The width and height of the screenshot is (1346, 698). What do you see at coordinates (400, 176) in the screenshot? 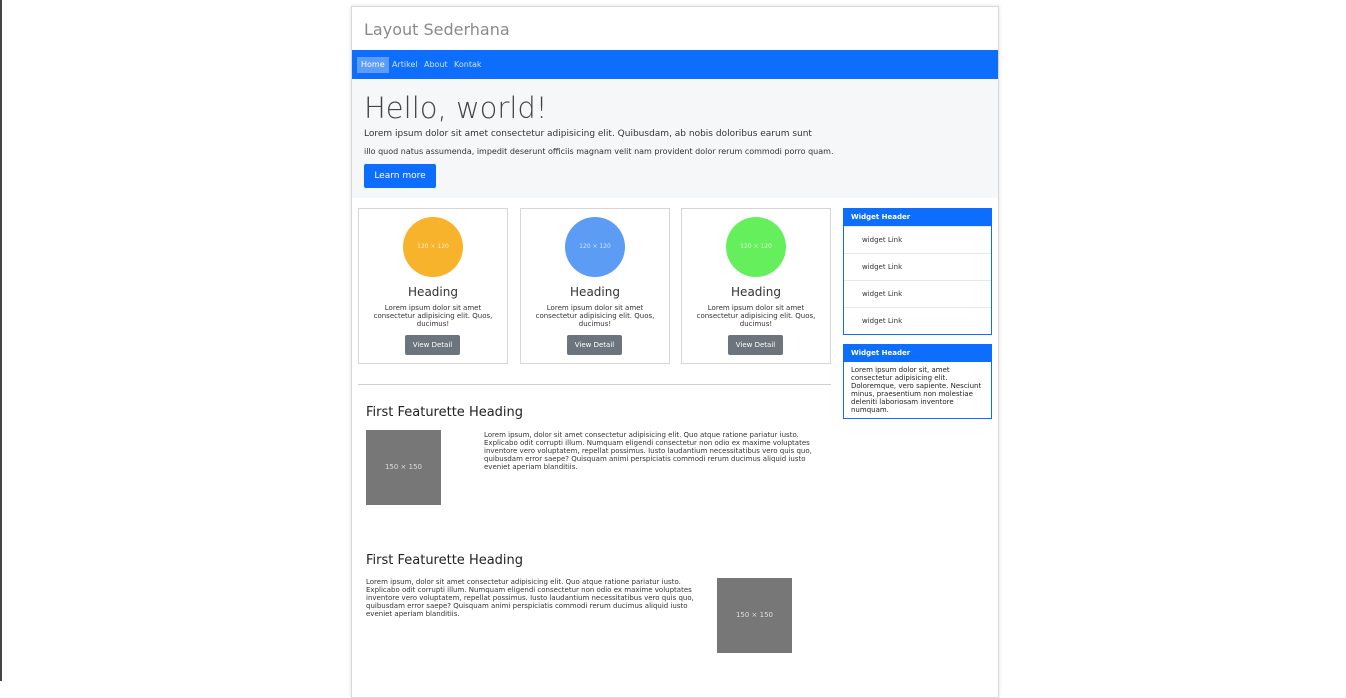
I see `learn-more-button: Learn more` at bounding box center [400, 176].